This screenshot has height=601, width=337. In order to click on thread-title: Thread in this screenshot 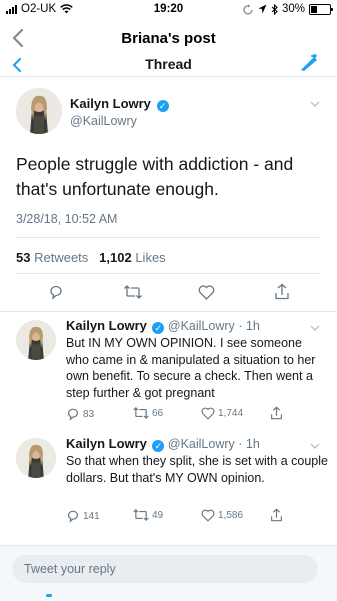, I will do `click(168, 64)`.